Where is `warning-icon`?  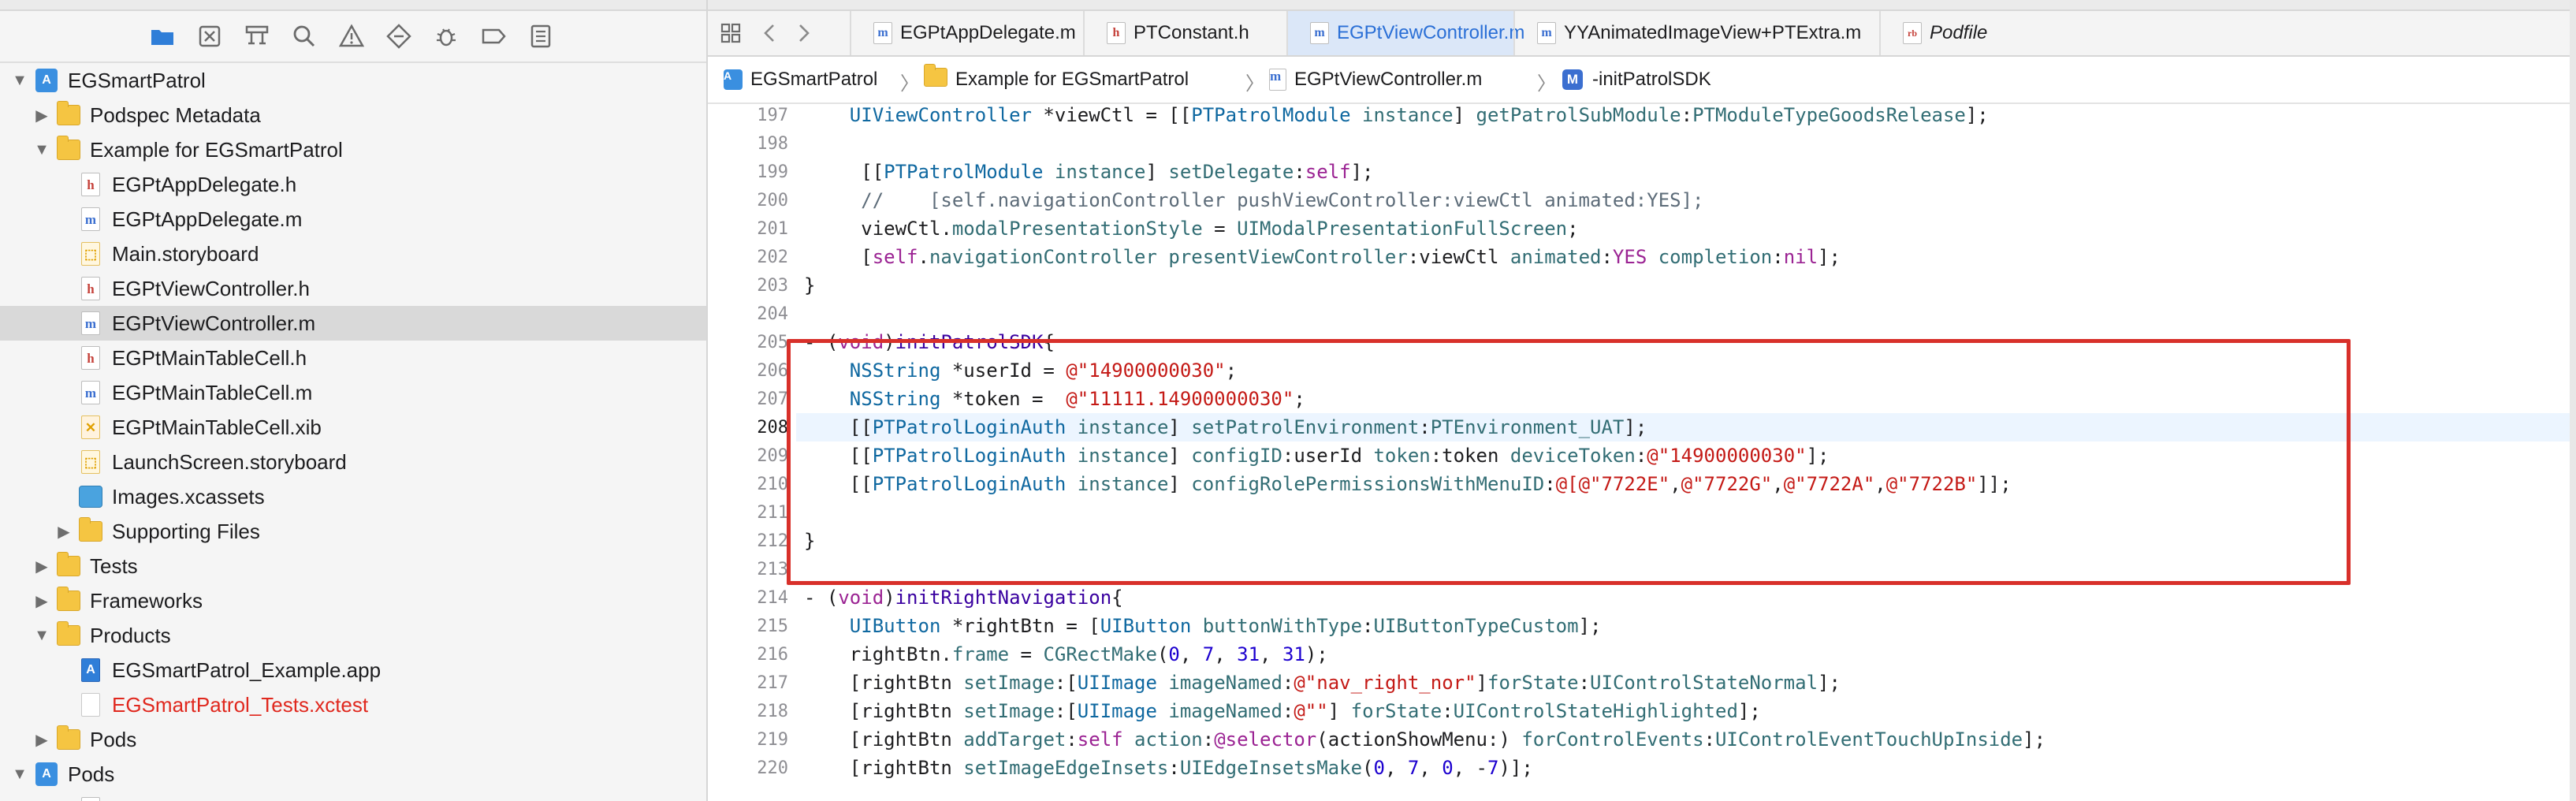 warning-icon is located at coordinates (351, 36).